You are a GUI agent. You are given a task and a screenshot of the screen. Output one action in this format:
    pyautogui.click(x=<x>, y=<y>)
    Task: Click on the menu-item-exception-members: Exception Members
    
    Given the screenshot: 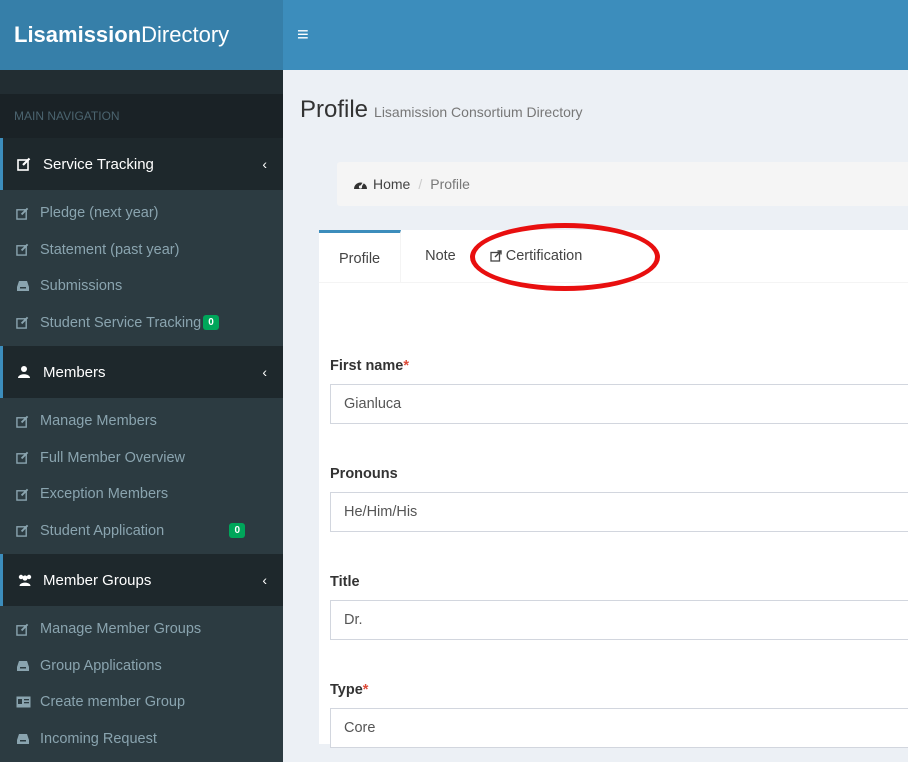 What is the action you would take?
    pyautogui.click(x=141, y=494)
    